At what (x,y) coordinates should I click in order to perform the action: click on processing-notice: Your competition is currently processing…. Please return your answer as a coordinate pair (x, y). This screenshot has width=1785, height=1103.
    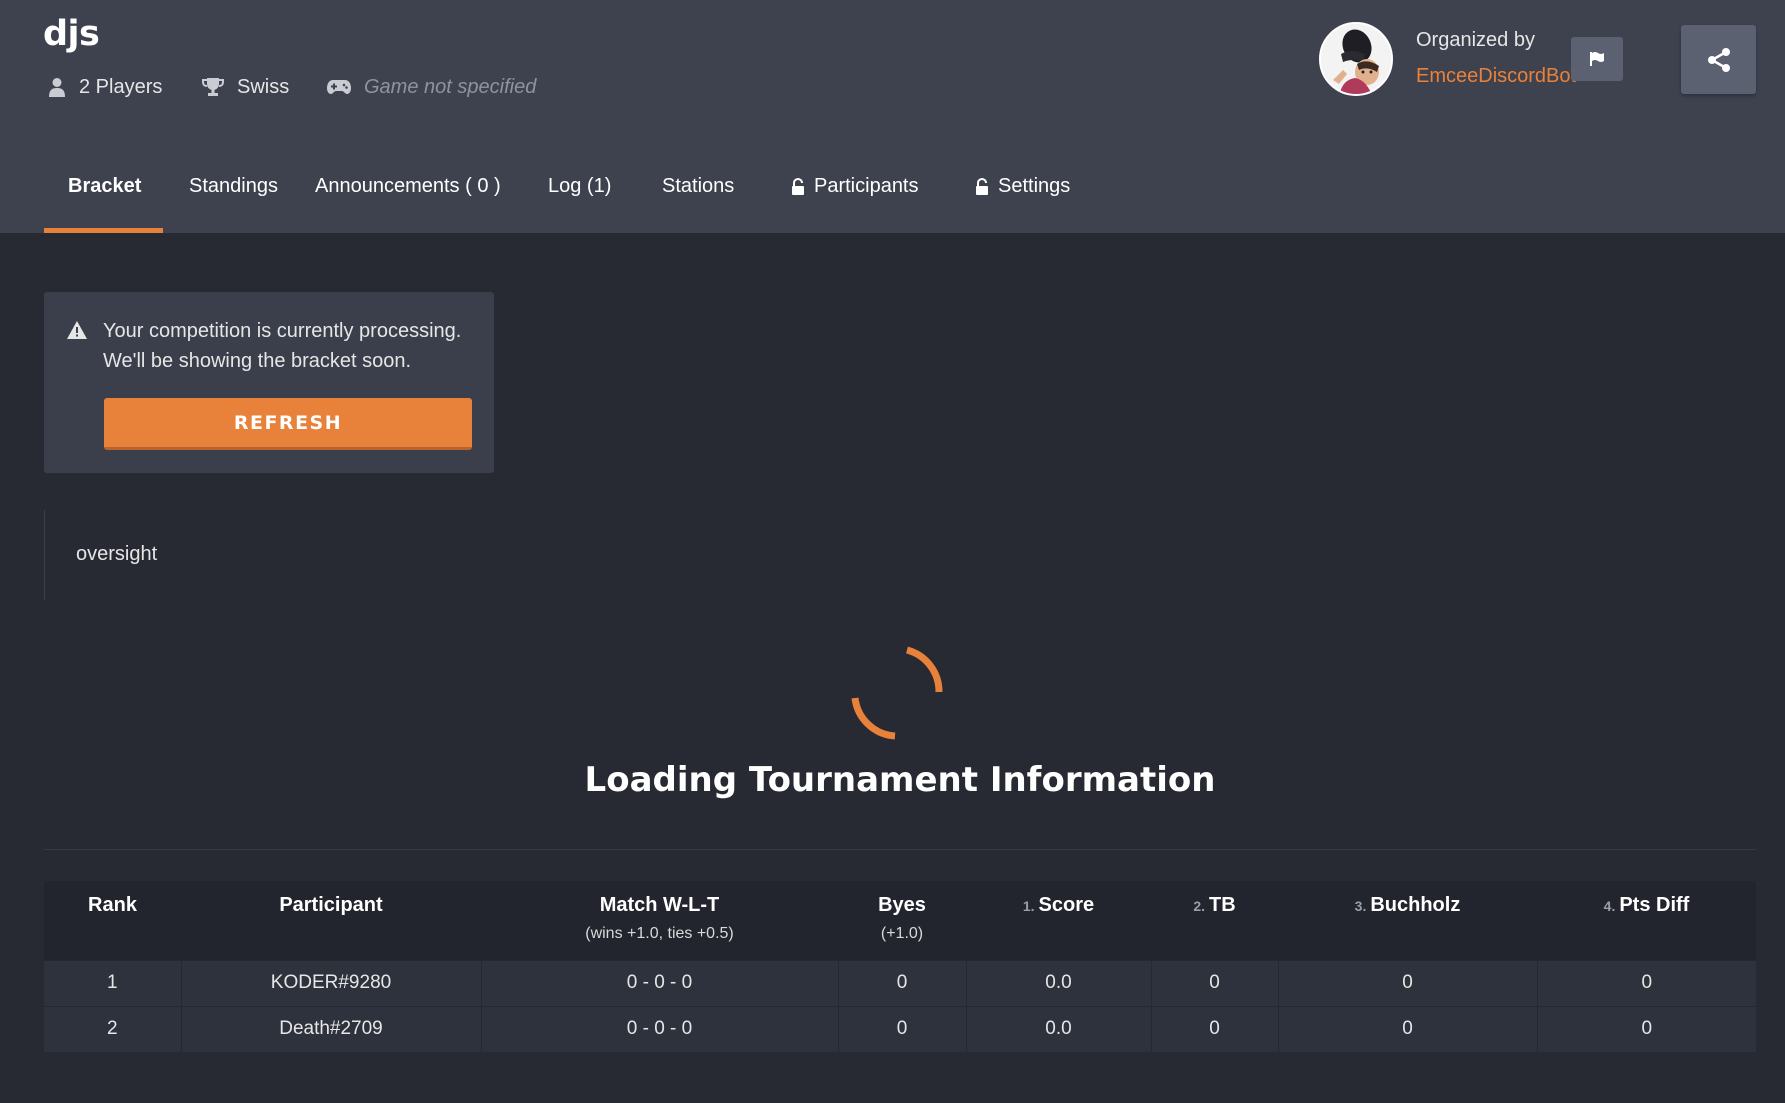
    Looking at the image, I should click on (269, 382).